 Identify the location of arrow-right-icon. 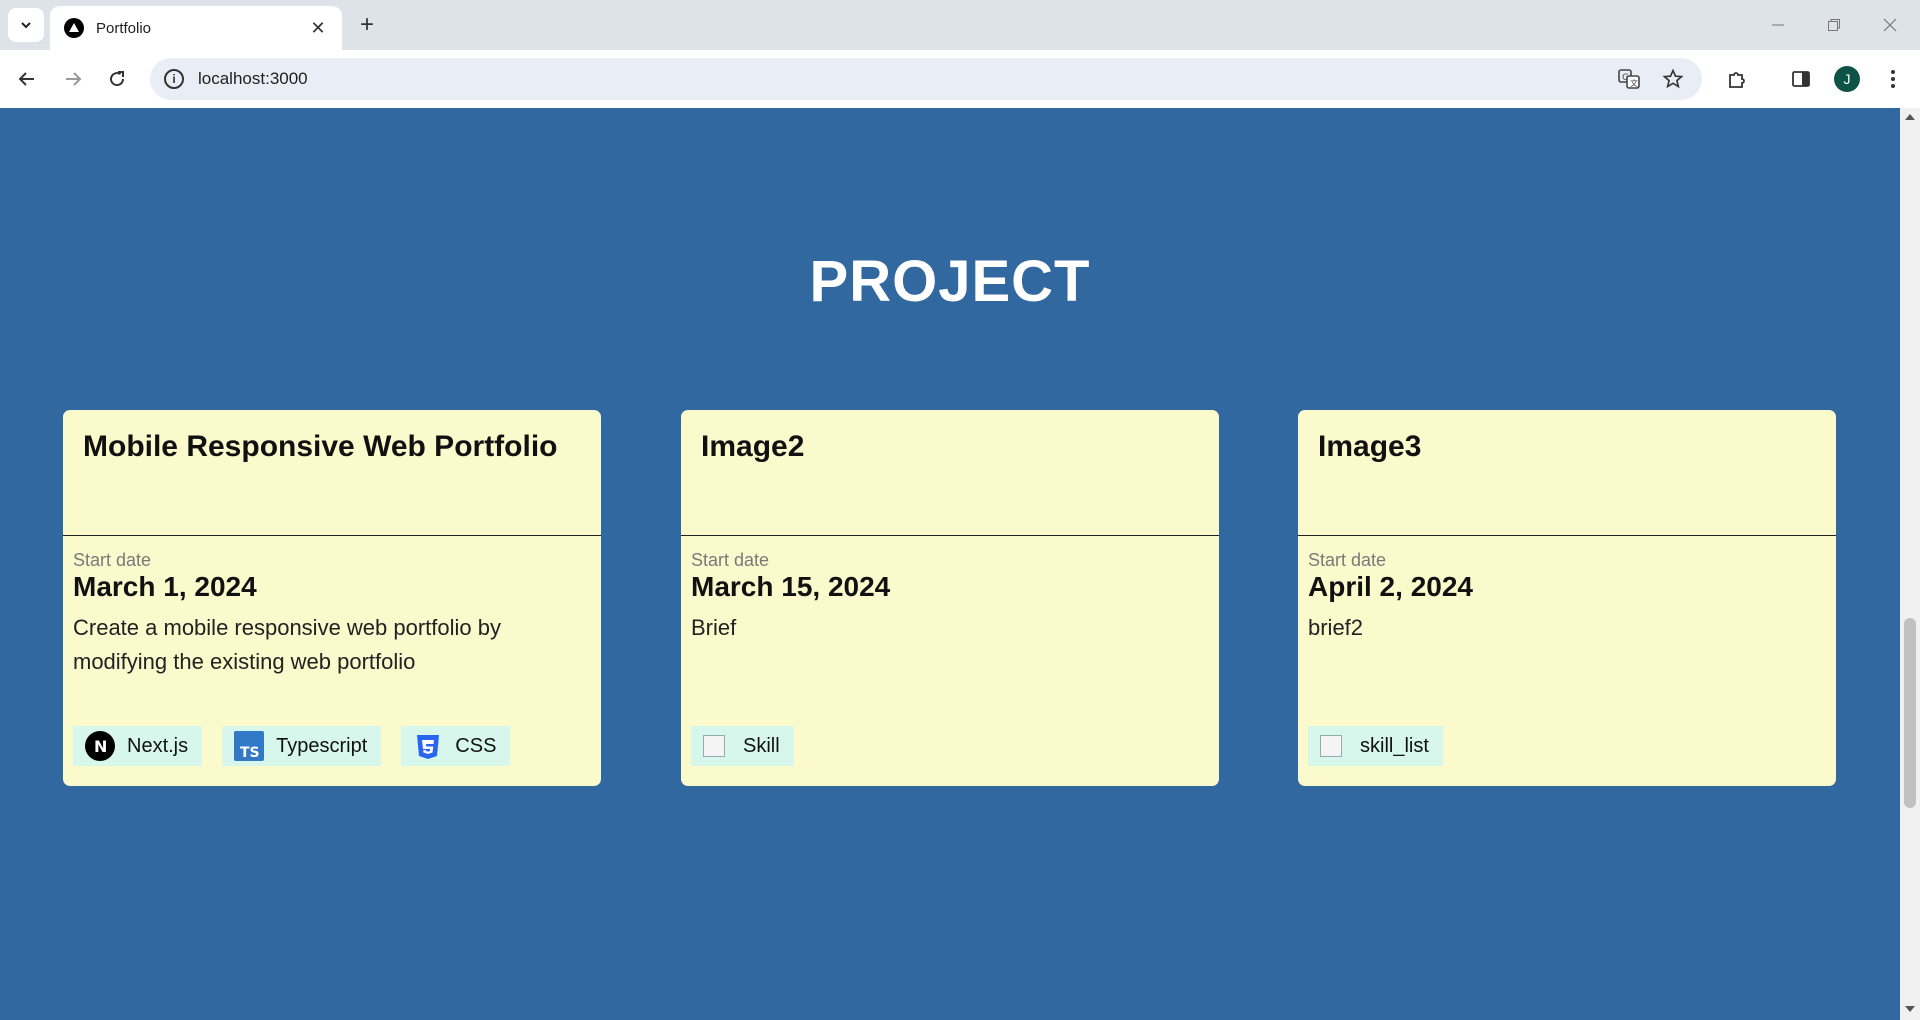
(74, 79).